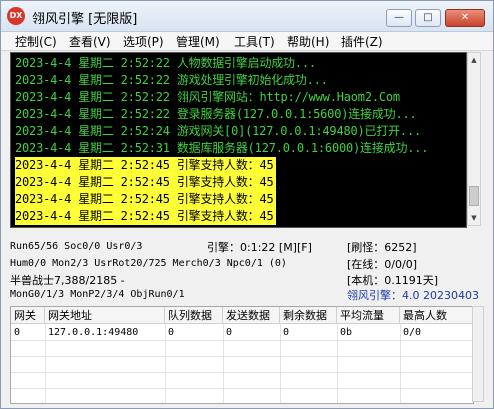 This screenshot has height=409, width=494. Describe the element at coordinates (474, 218) in the screenshot. I see `scroll-down-arrow-icon: ▼` at that location.